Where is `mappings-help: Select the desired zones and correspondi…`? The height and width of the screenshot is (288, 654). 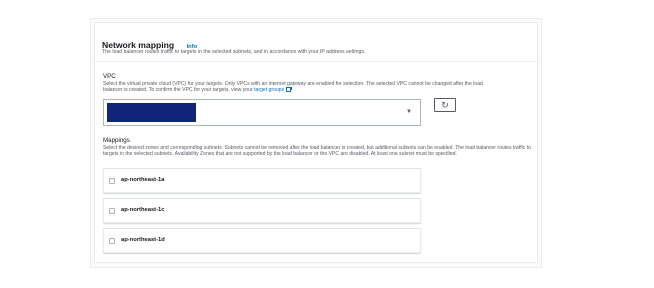 mappings-help: Select the desired zones and correspondi… is located at coordinates (317, 151).